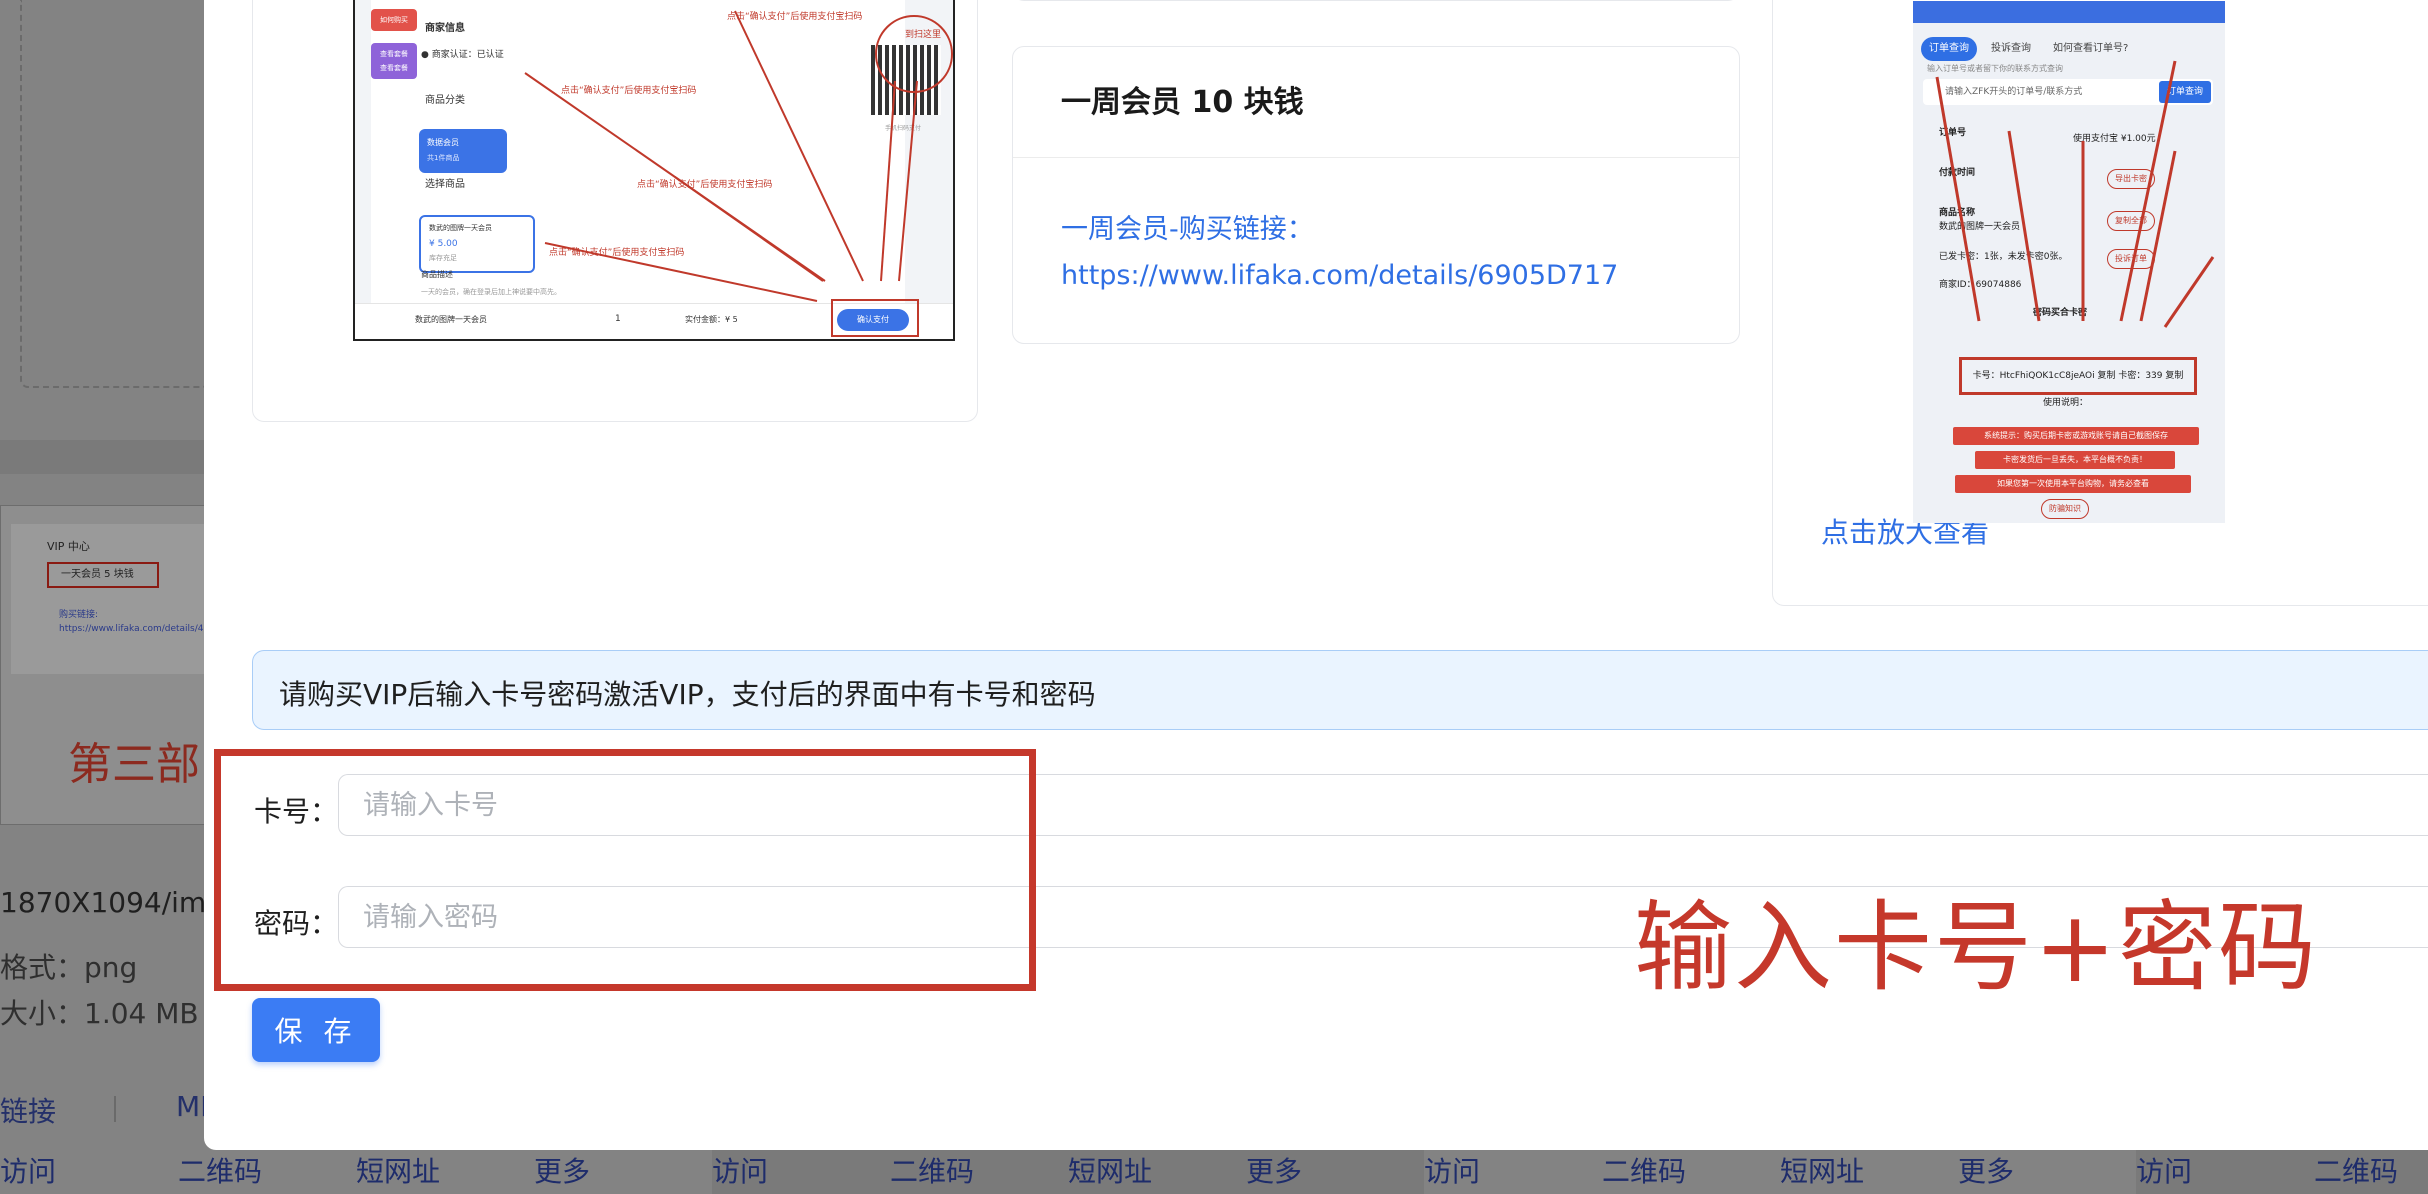  I want to click on tab-order-query: 订单查询, so click(1949, 49).